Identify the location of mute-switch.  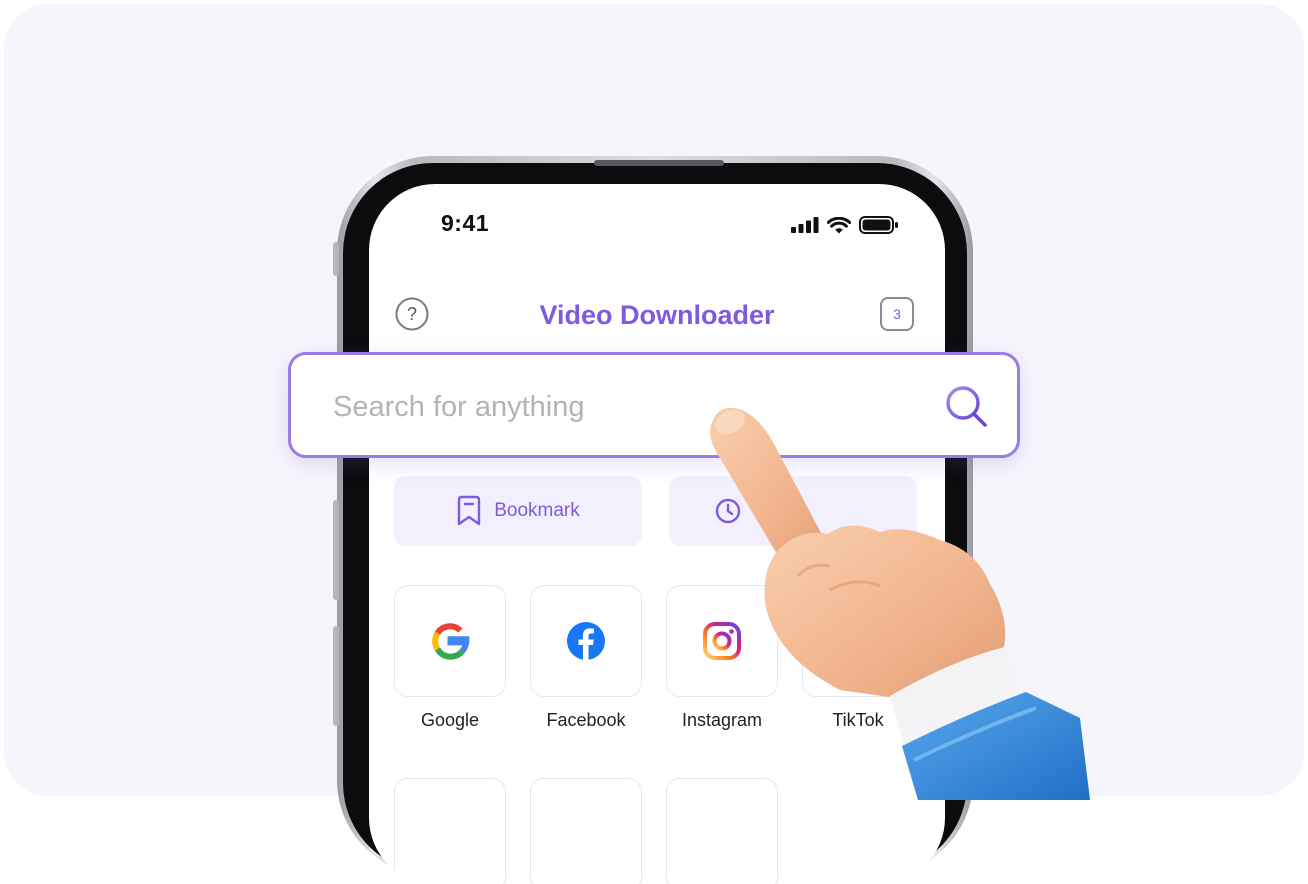
(336, 259).